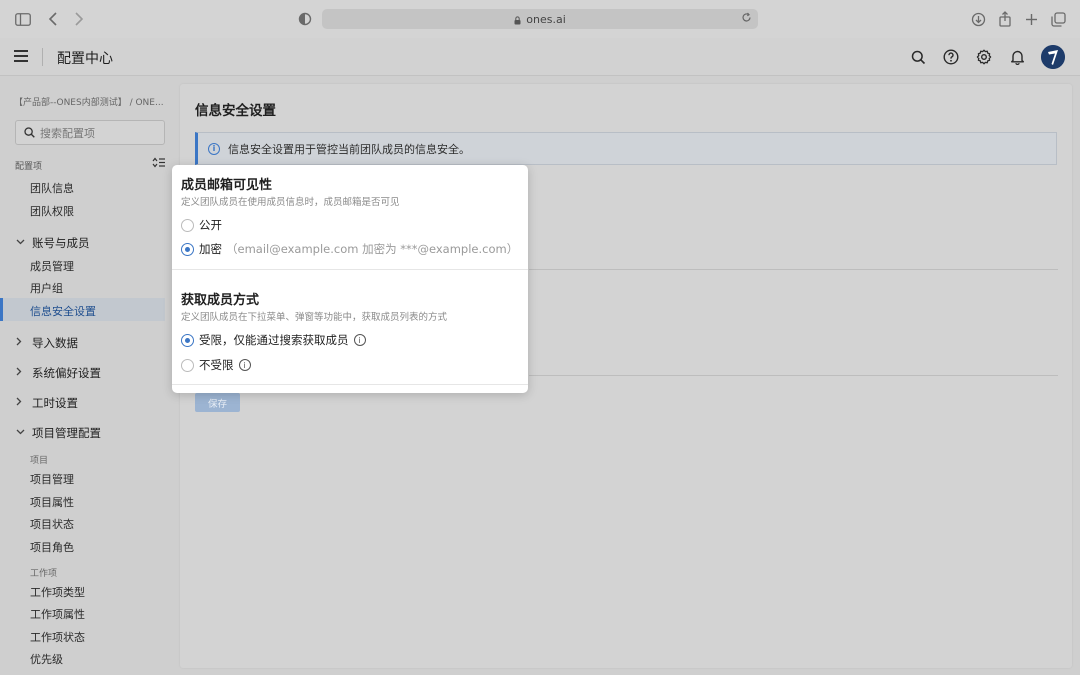 Image resolution: width=1080 pixels, height=675 pixels. Describe the element at coordinates (52, 211) in the screenshot. I see `sidebar-item-team-permissions: 团队权限` at that location.